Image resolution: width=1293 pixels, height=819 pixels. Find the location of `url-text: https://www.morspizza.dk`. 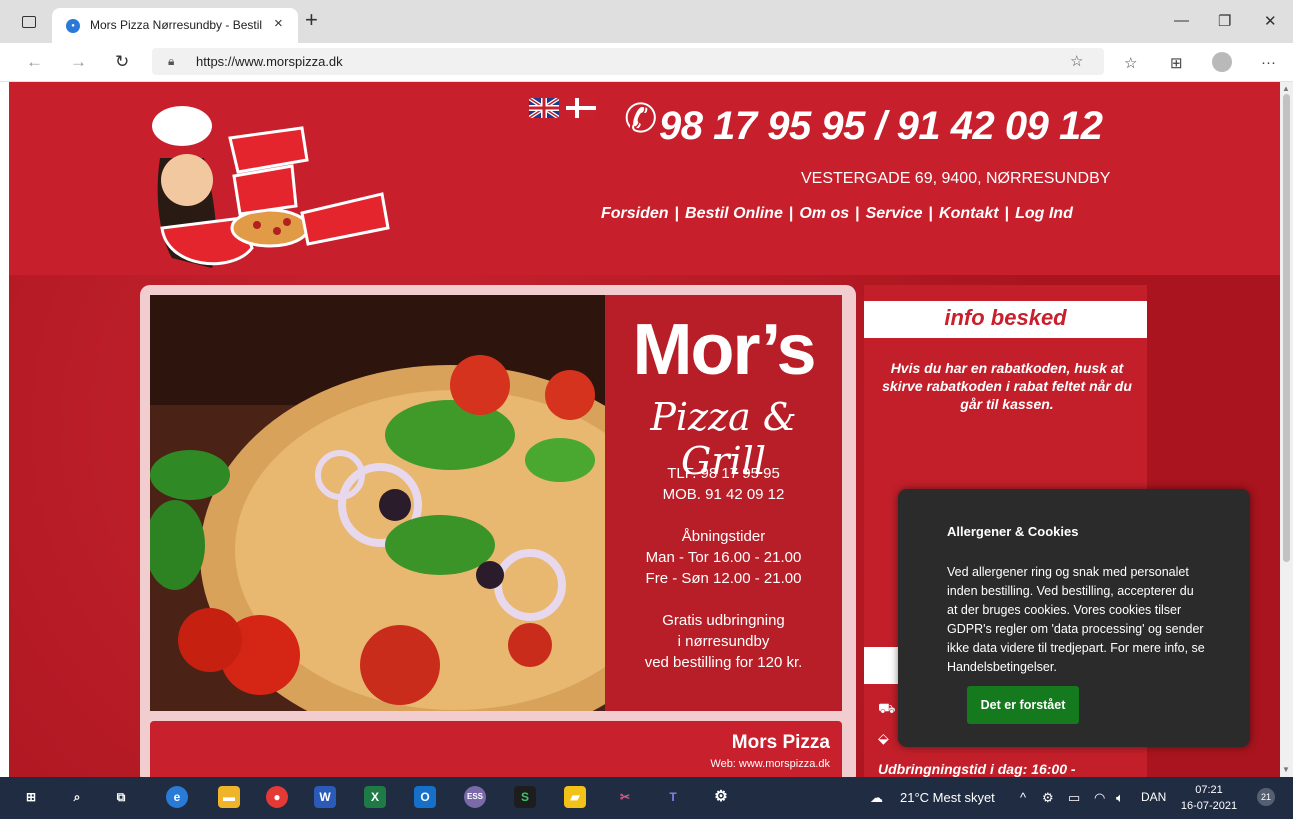

url-text: https://www.morspizza.dk is located at coordinates (269, 61).